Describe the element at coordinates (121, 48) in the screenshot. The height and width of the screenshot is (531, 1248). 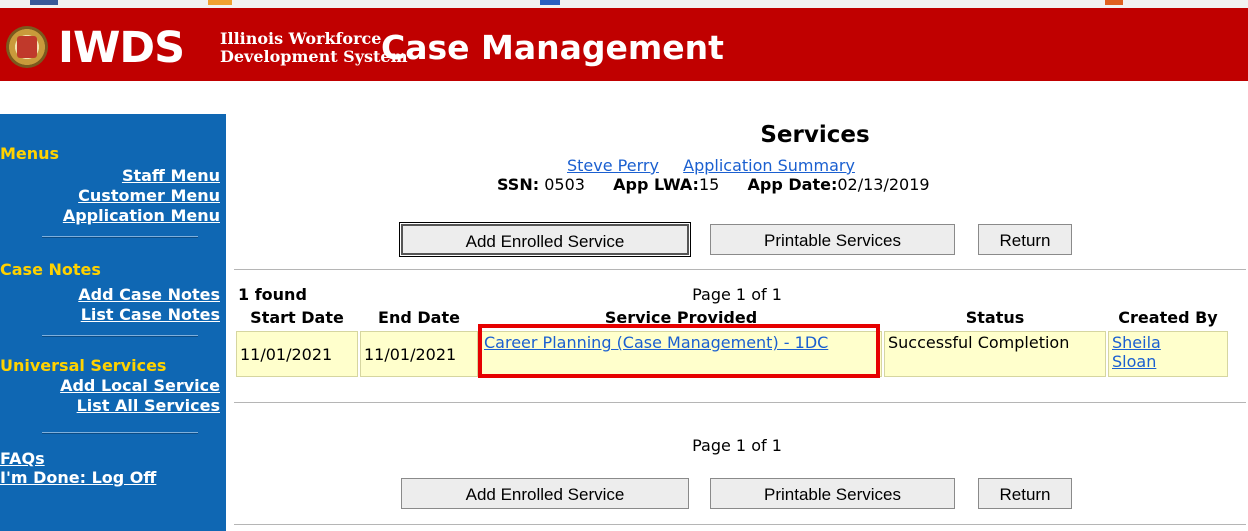
I see `iwds-logo-text: IWDS` at that location.